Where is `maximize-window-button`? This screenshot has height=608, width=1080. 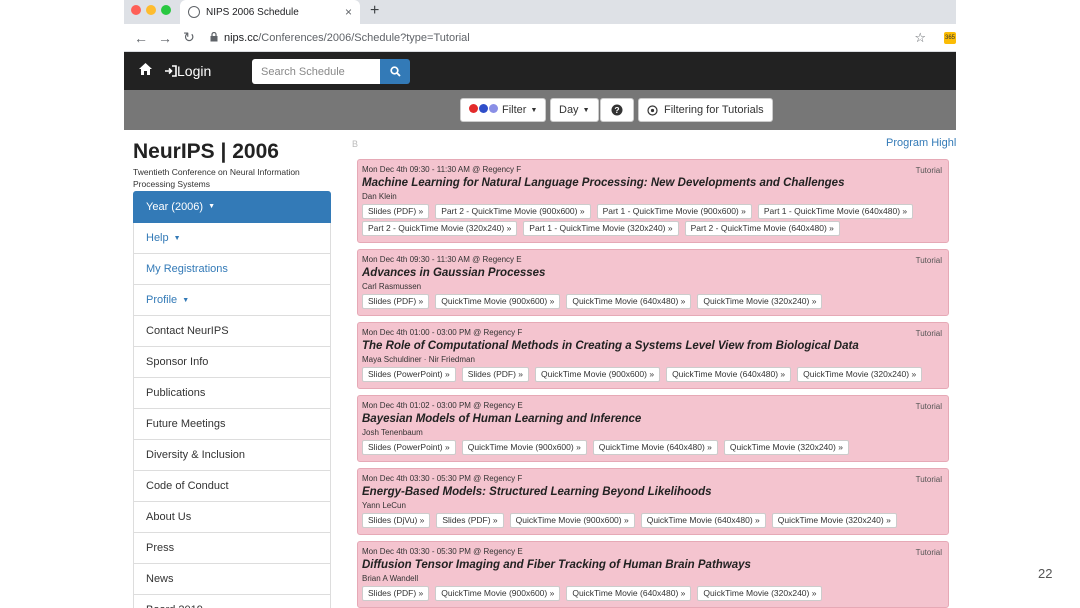
maximize-window-button is located at coordinates (166, 10).